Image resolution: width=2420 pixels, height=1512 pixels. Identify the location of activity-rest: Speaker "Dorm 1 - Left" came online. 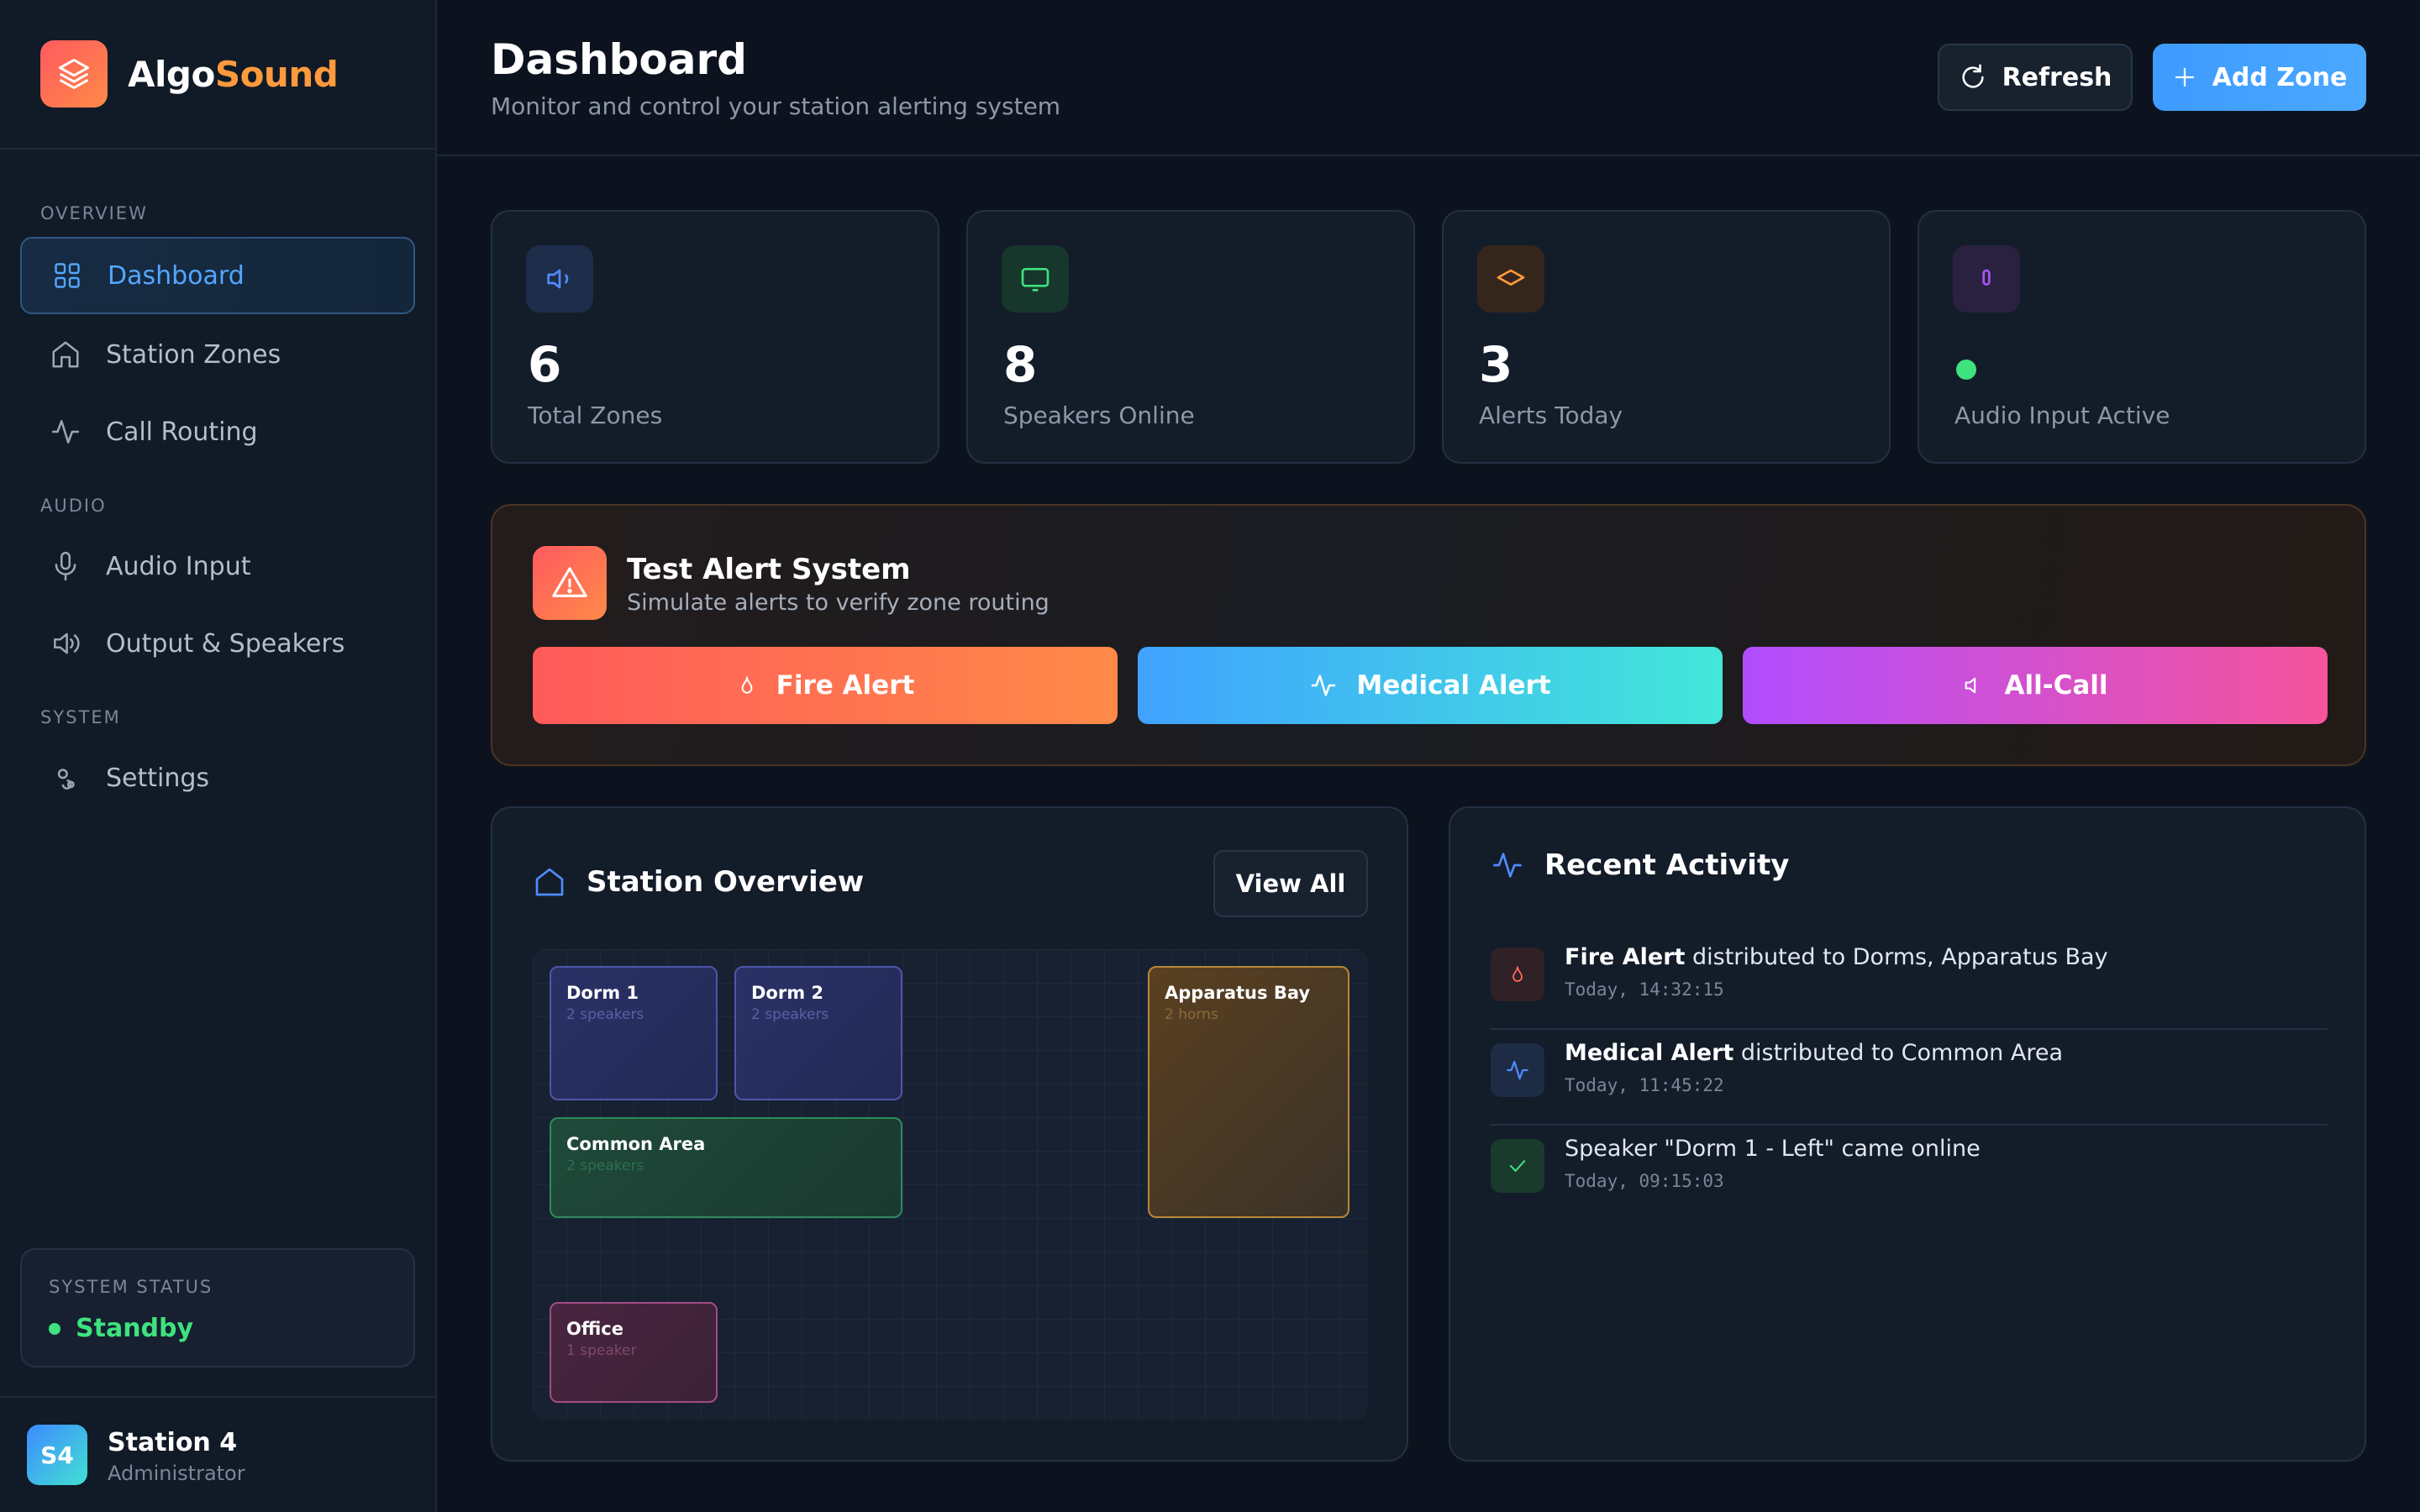
(1773, 1149).